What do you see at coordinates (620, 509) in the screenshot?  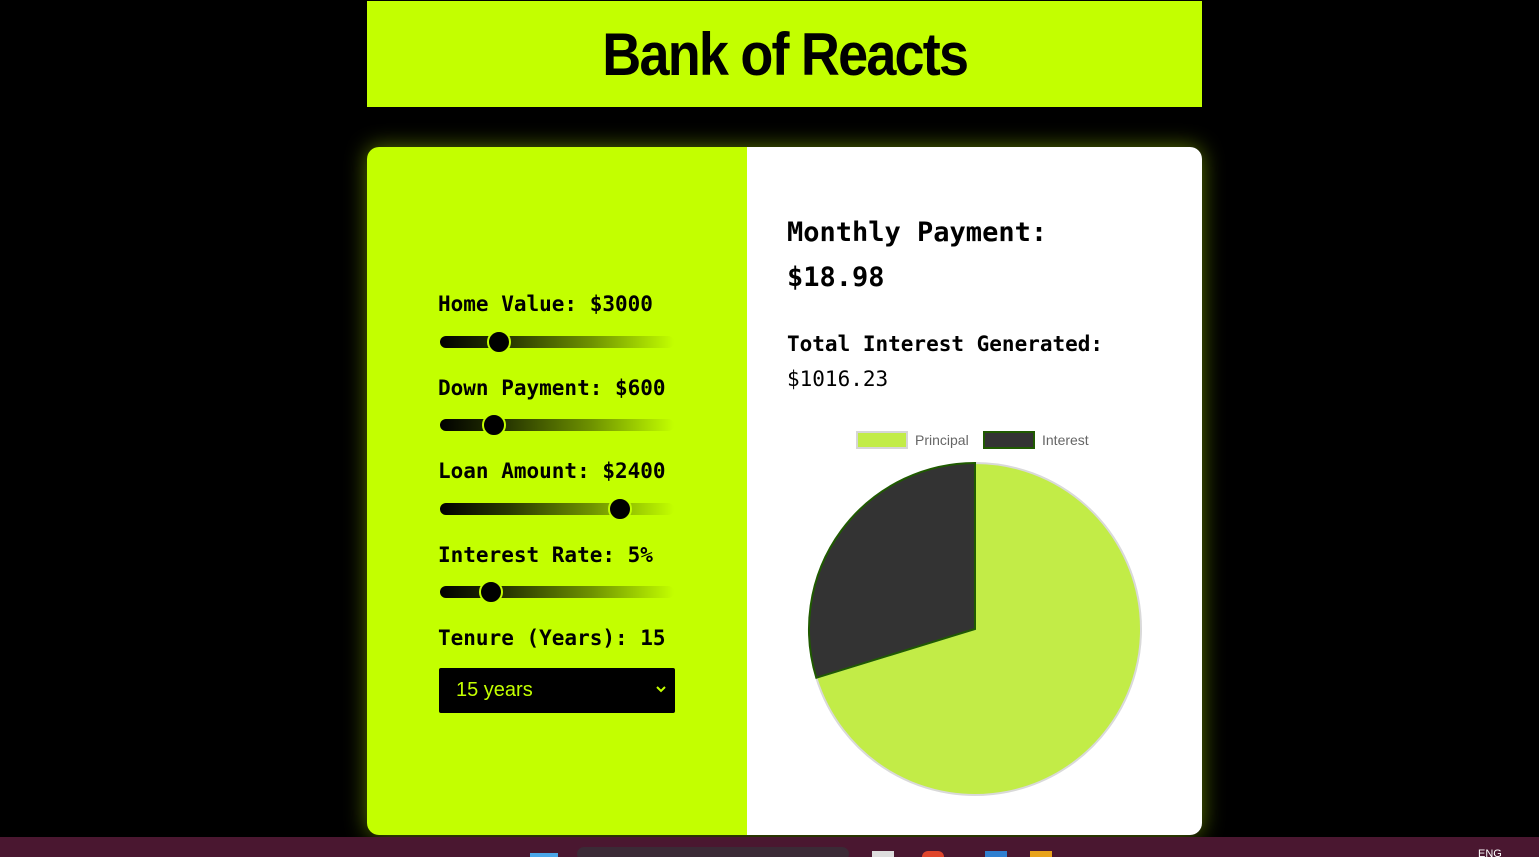 I see `loan-amount-slider-thumb` at bounding box center [620, 509].